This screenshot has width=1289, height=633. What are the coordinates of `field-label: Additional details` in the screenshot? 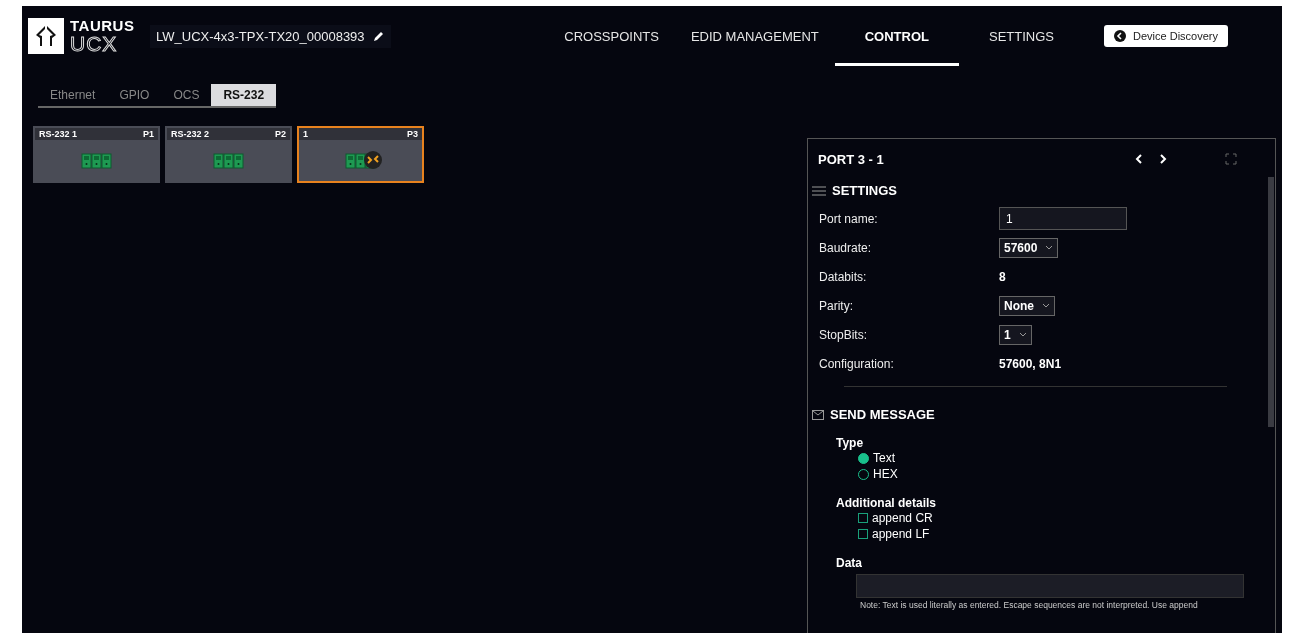 It's located at (886, 503).